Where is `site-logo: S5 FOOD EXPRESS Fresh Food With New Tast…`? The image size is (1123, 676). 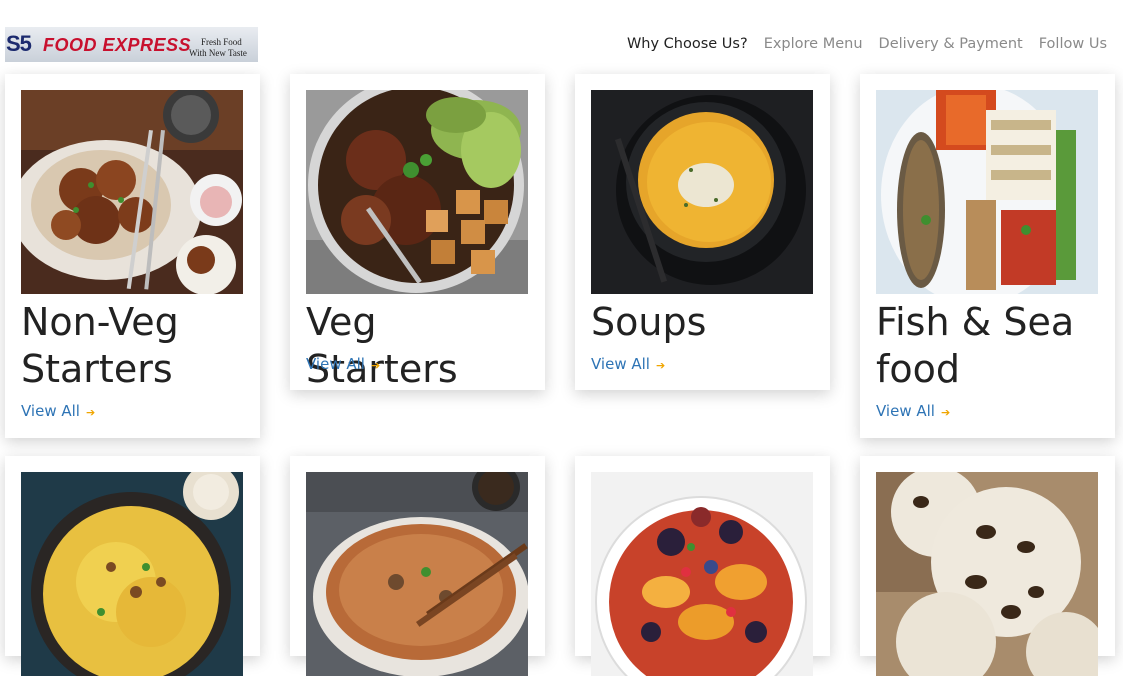
site-logo: S5 FOOD EXPRESS Fresh Food With New Tast… is located at coordinates (131, 44).